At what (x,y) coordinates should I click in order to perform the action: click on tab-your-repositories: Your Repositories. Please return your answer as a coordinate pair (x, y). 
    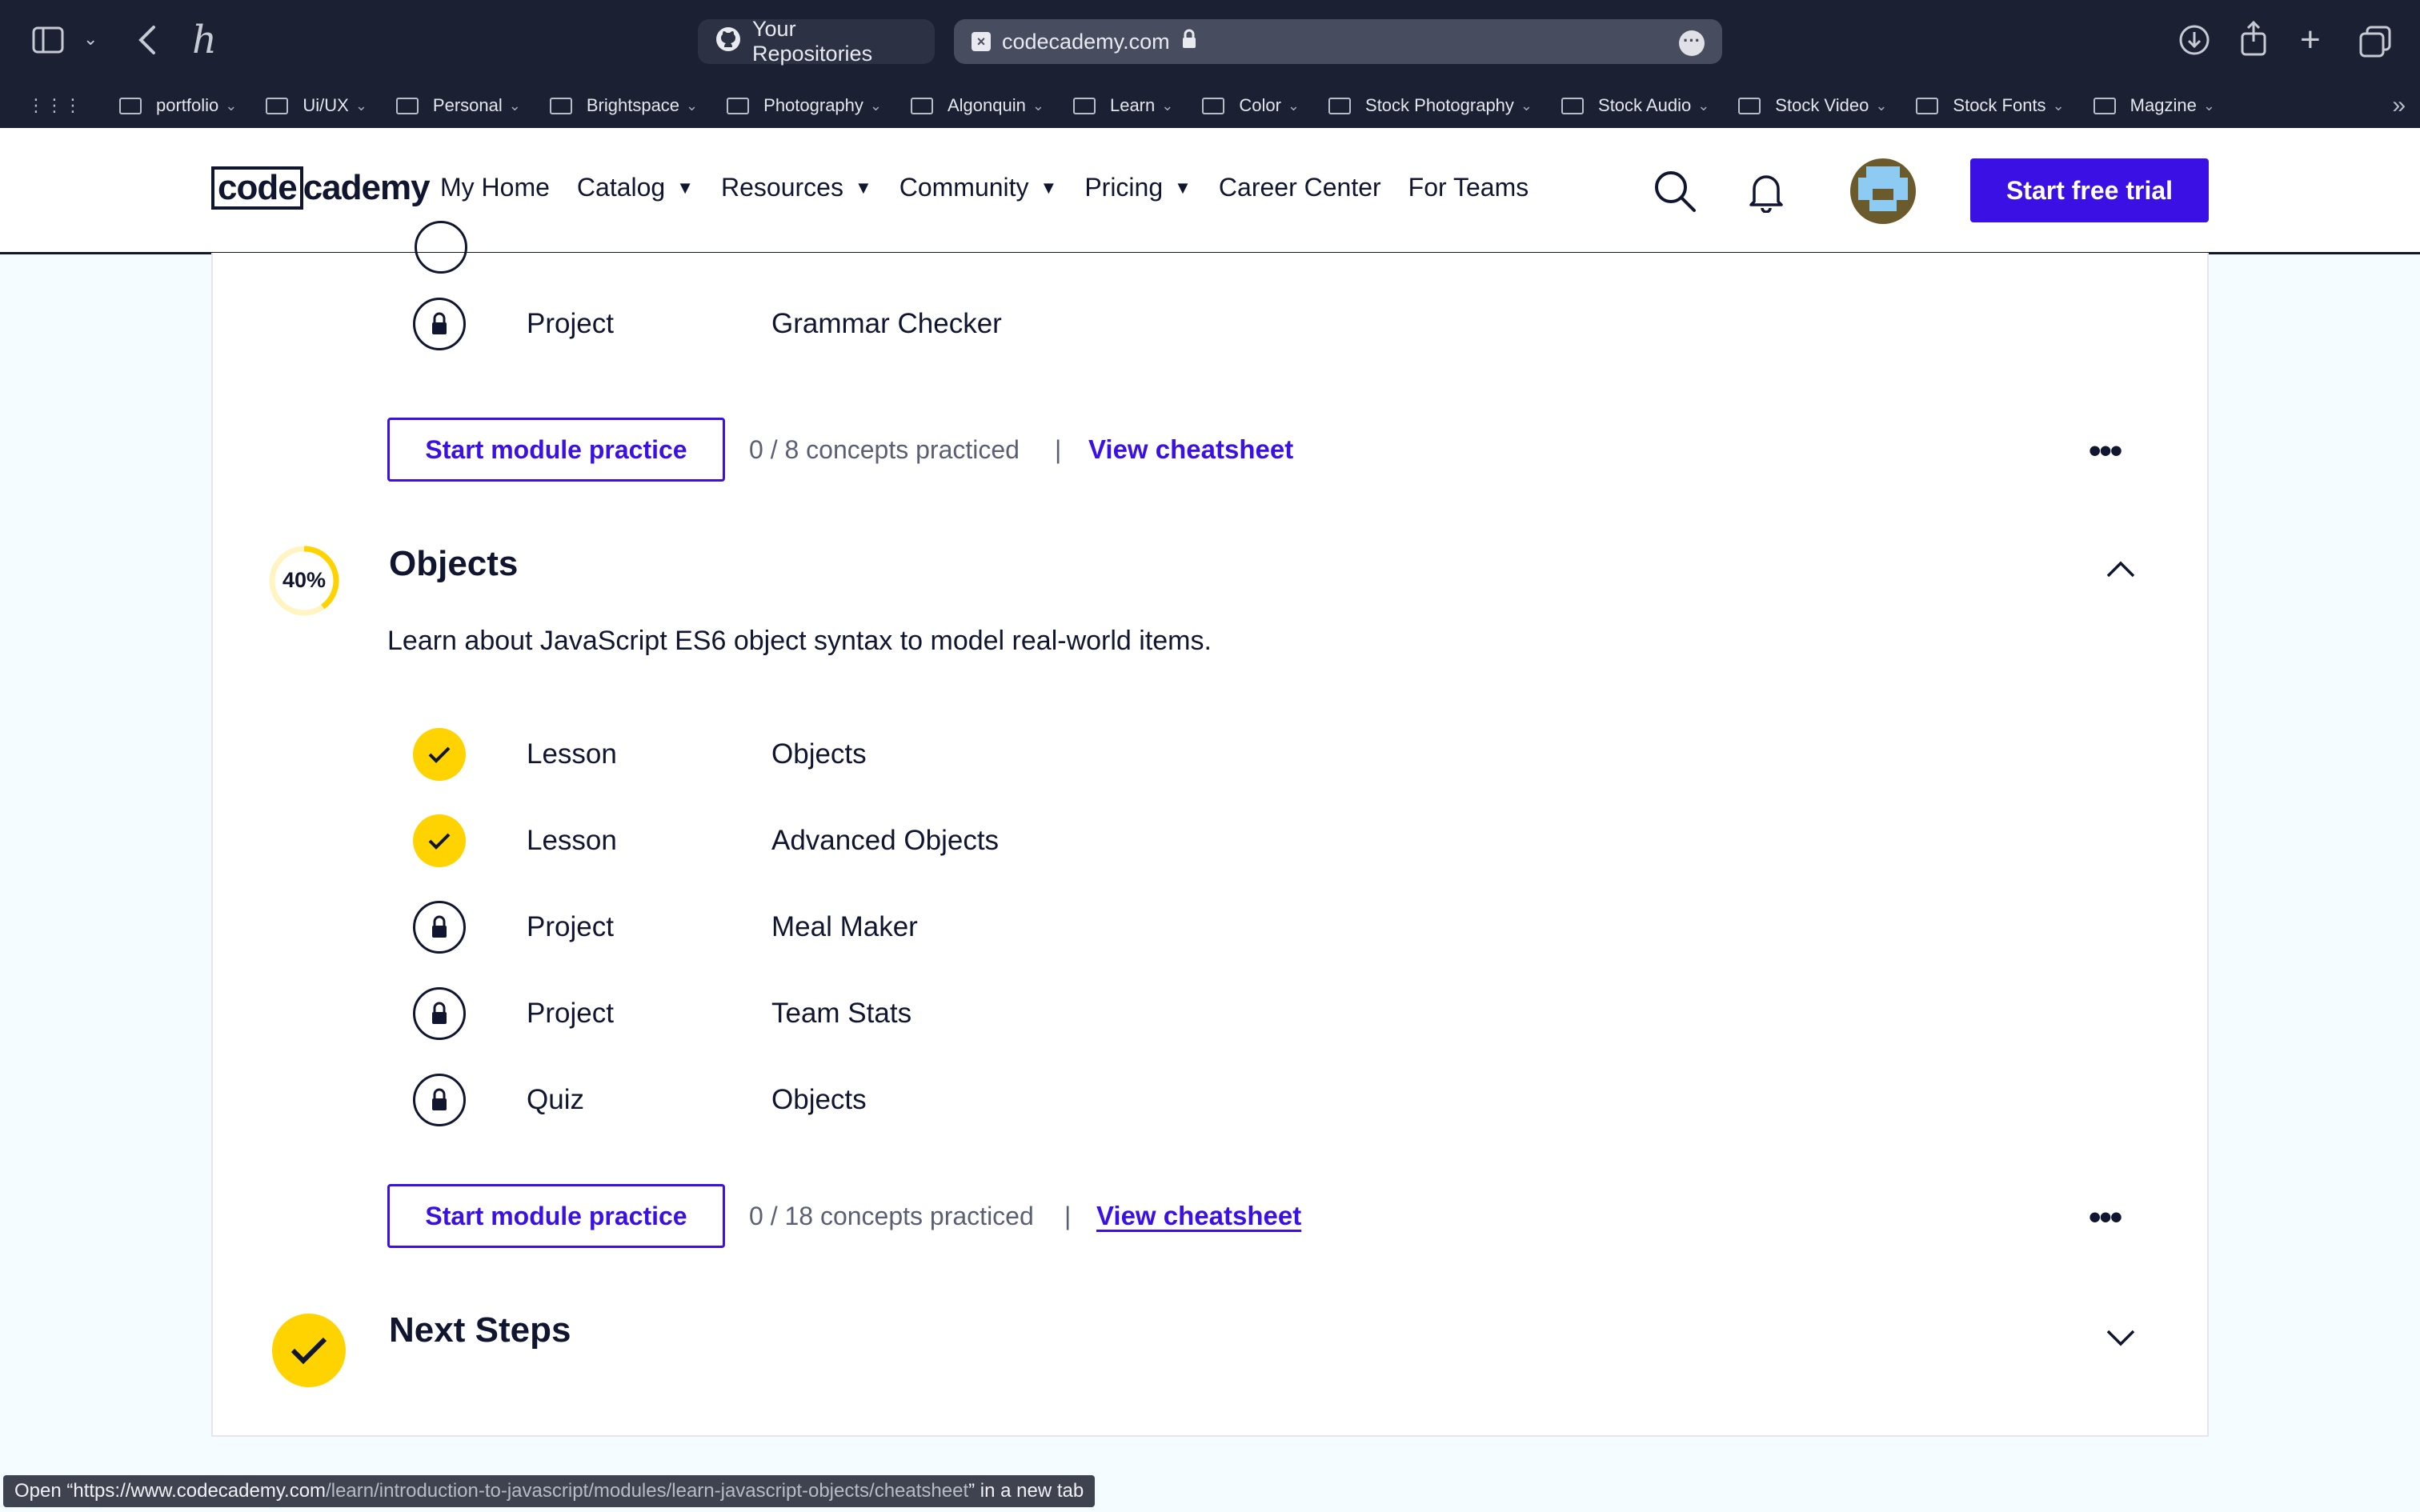
    Looking at the image, I should click on (816, 41).